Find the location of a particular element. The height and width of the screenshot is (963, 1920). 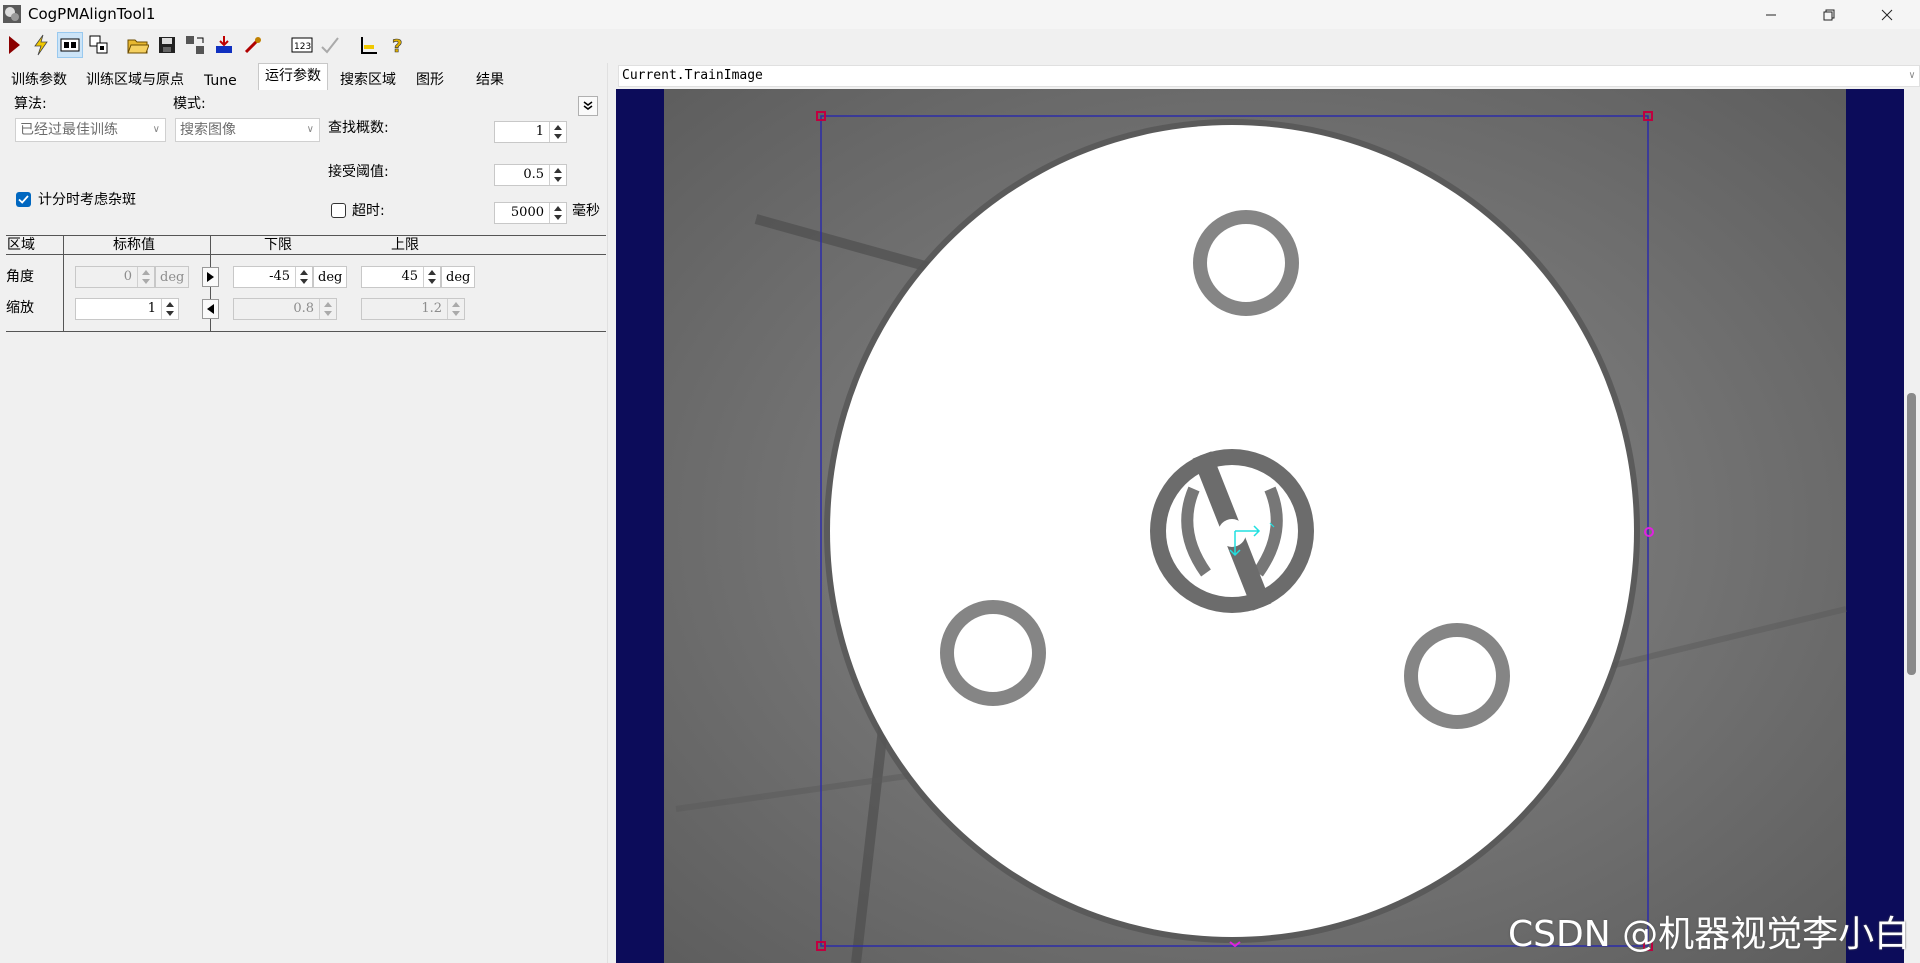

run-button is located at coordinates (14, 45).